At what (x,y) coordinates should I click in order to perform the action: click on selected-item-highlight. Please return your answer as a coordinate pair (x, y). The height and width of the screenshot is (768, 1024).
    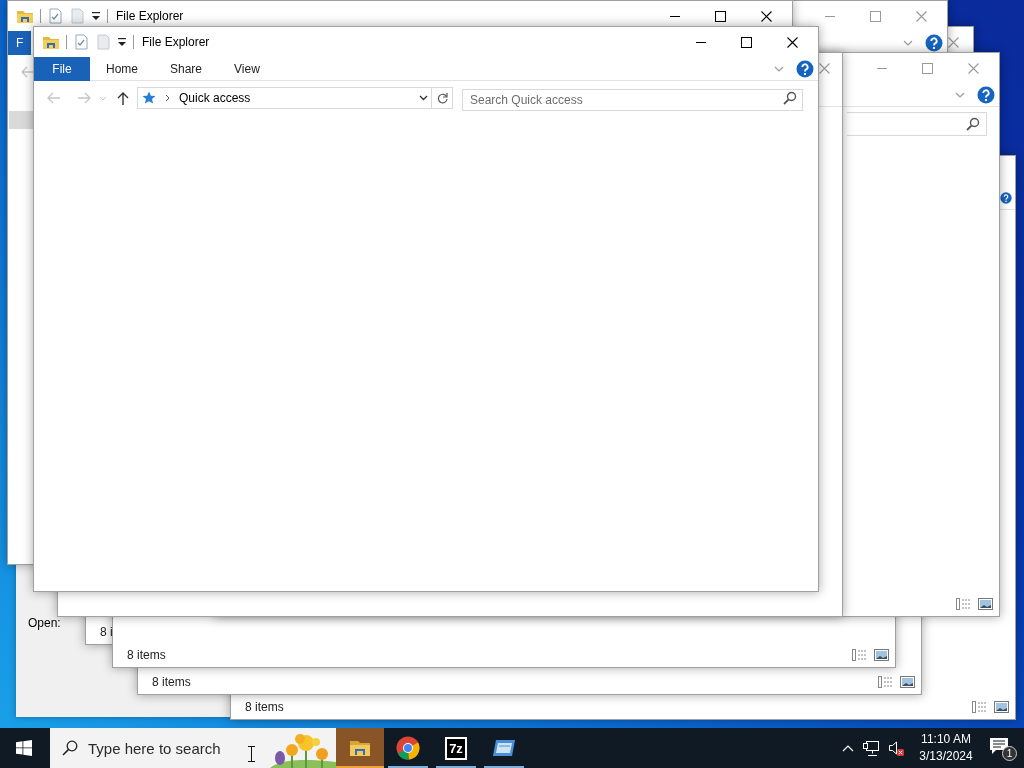
    Looking at the image, I should click on (21, 120).